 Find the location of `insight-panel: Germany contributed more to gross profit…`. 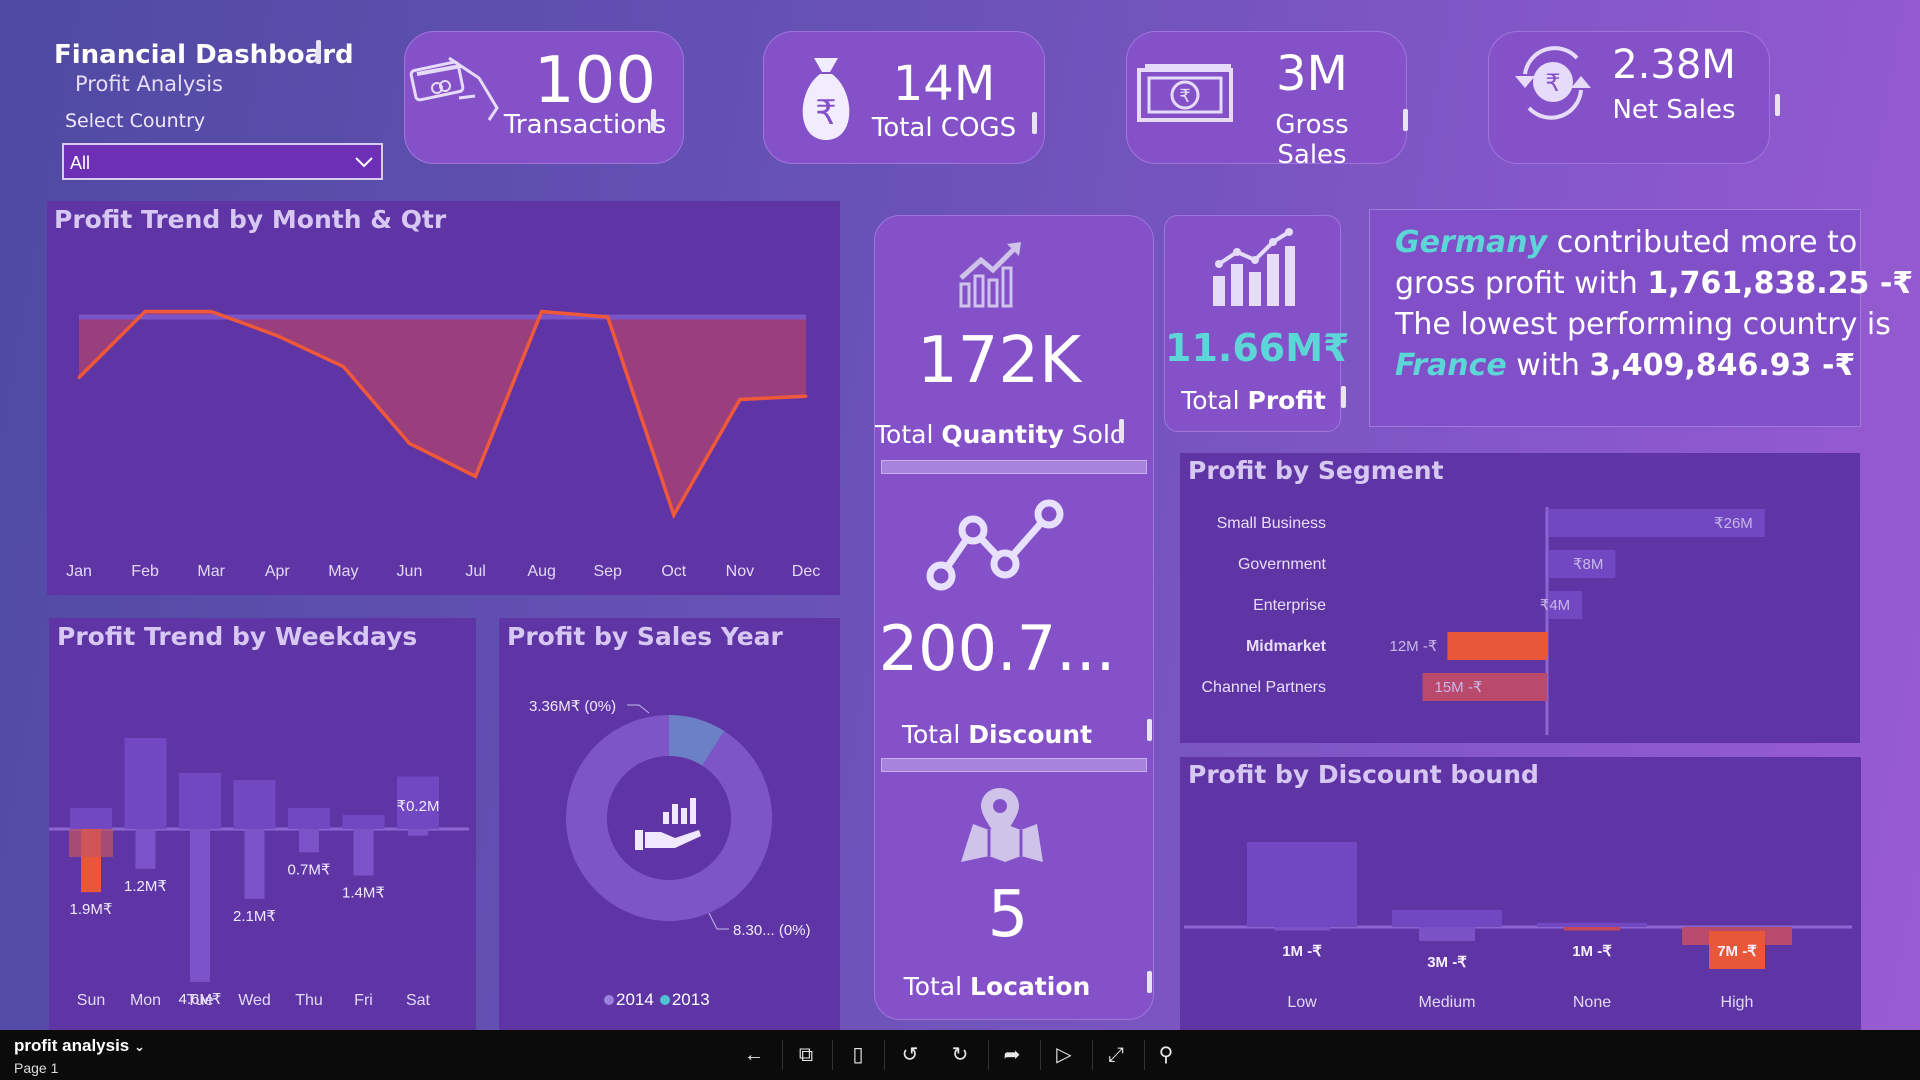

insight-panel: Germany contributed more to gross profit… is located at coordinates (1641, 318).